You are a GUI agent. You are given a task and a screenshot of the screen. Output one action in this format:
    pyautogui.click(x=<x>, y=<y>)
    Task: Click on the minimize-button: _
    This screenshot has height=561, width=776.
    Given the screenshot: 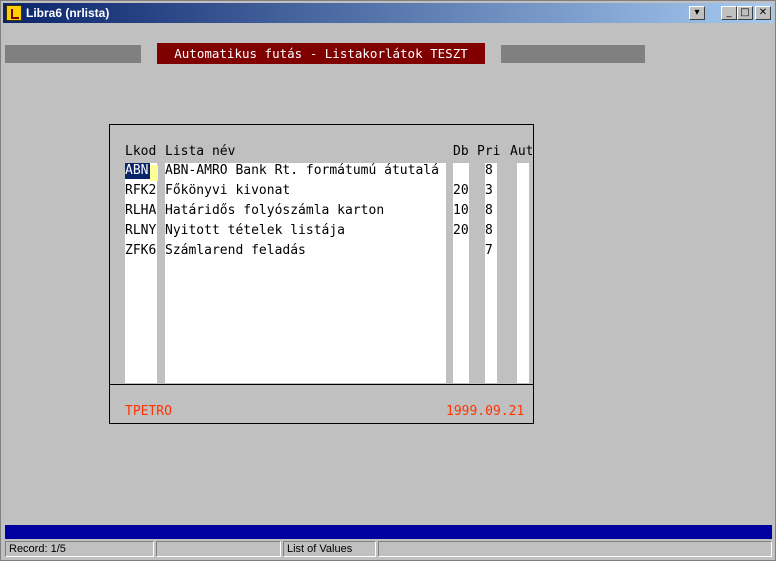 What is the action you would take?
    pyautogui.click(x=729, y=13)
    